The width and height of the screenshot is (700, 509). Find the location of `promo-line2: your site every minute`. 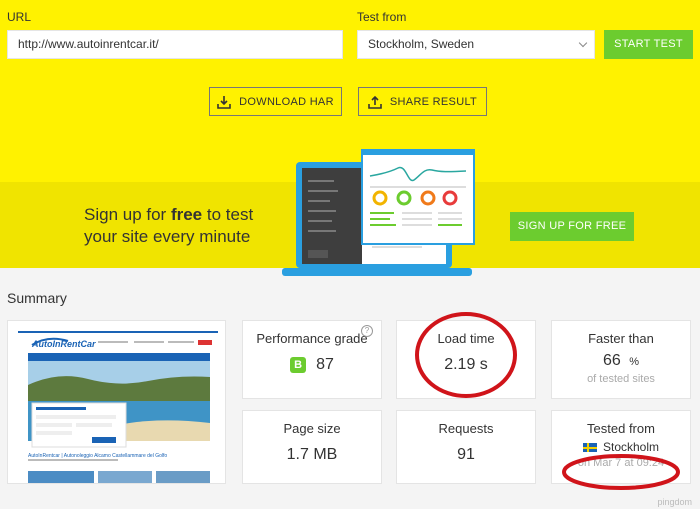

promo-line2: your site every minute is located at coordinates (167, 236).